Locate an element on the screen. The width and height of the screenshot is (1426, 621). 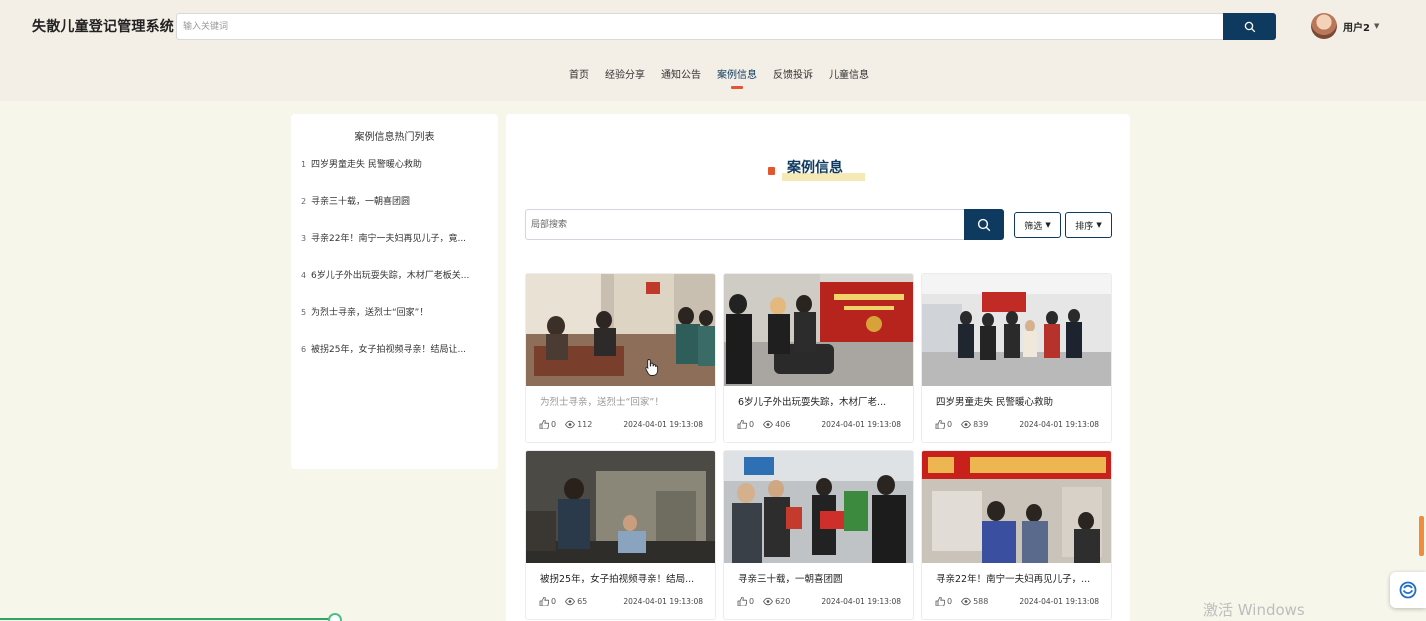
hot-list-title: 案例信息热门列表 is located at coordinates (394, 137).